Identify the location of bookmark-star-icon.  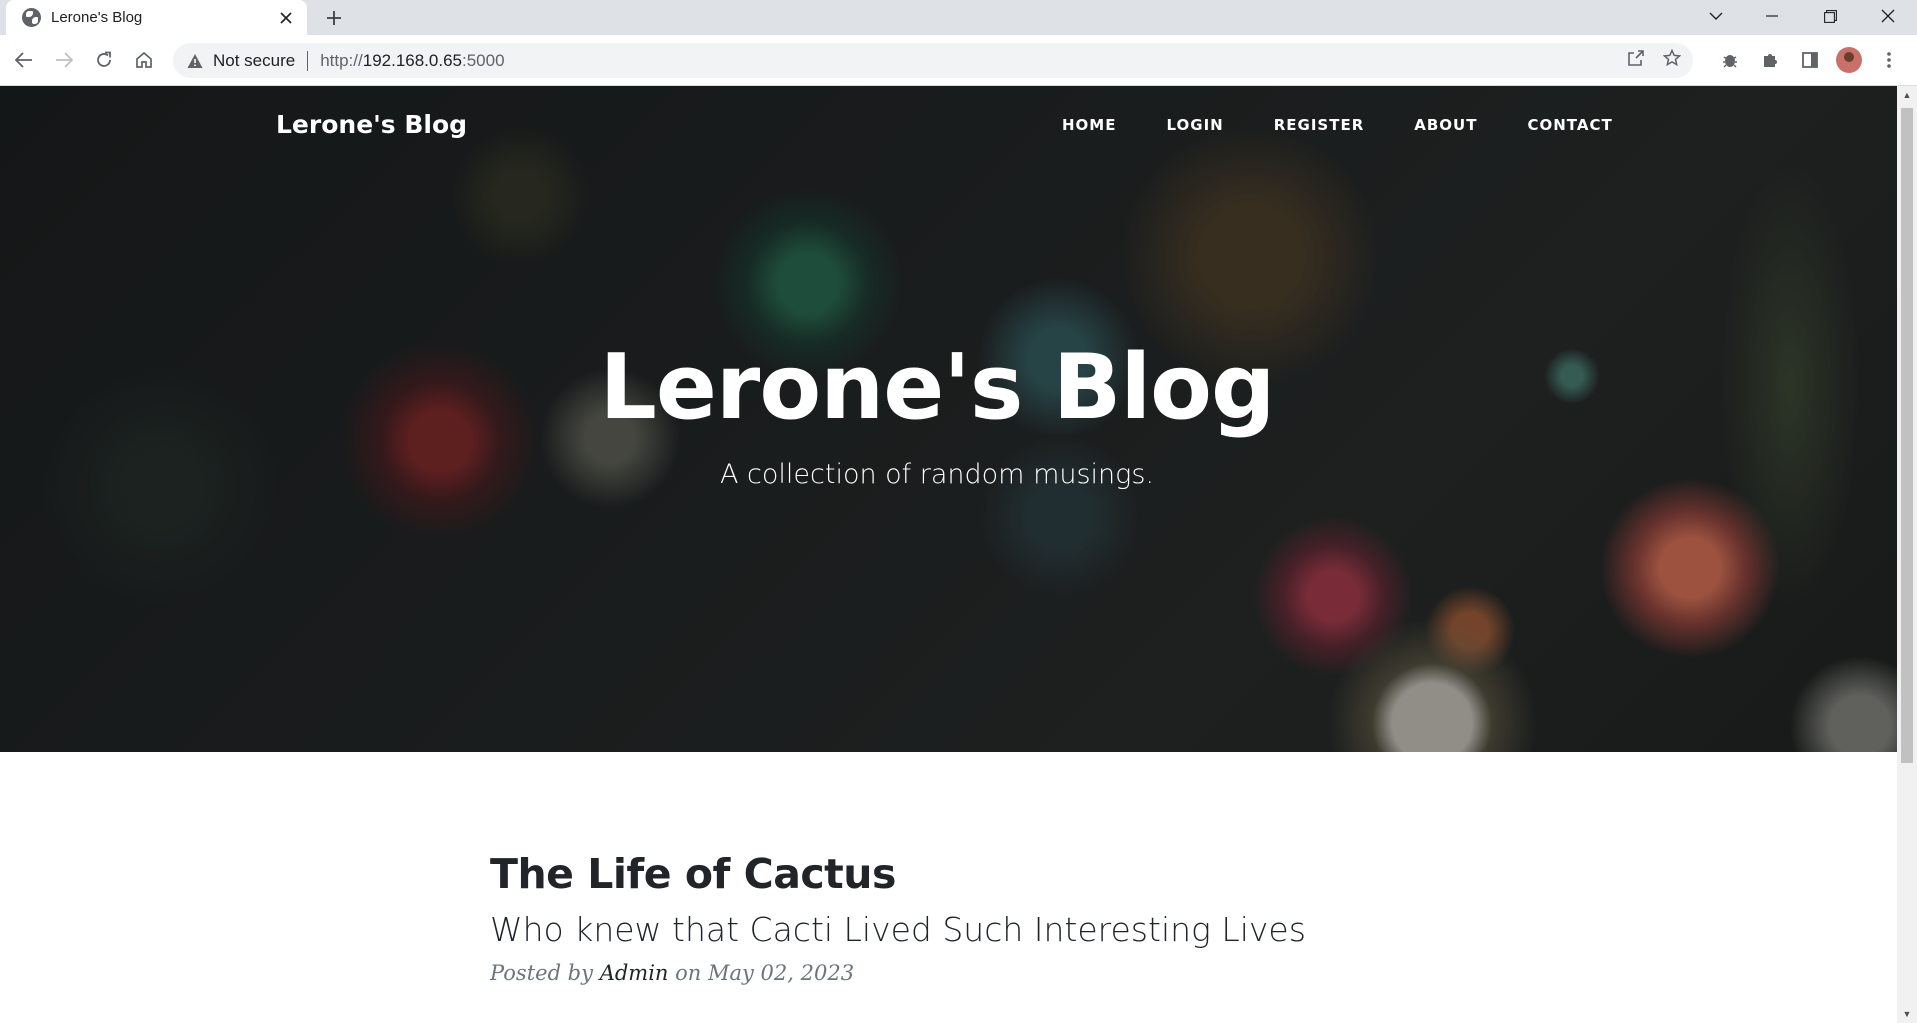
(1672, 60).